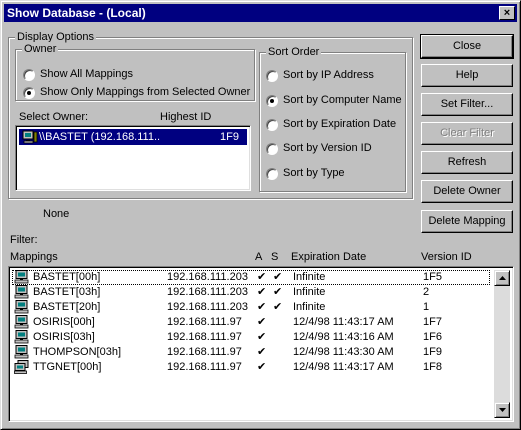 This screenshot has height=430, width=521. Describe the element at coordinates (314, 173) in the screenshot. I see `sort-by-type-label: Sort by Type` at that location.